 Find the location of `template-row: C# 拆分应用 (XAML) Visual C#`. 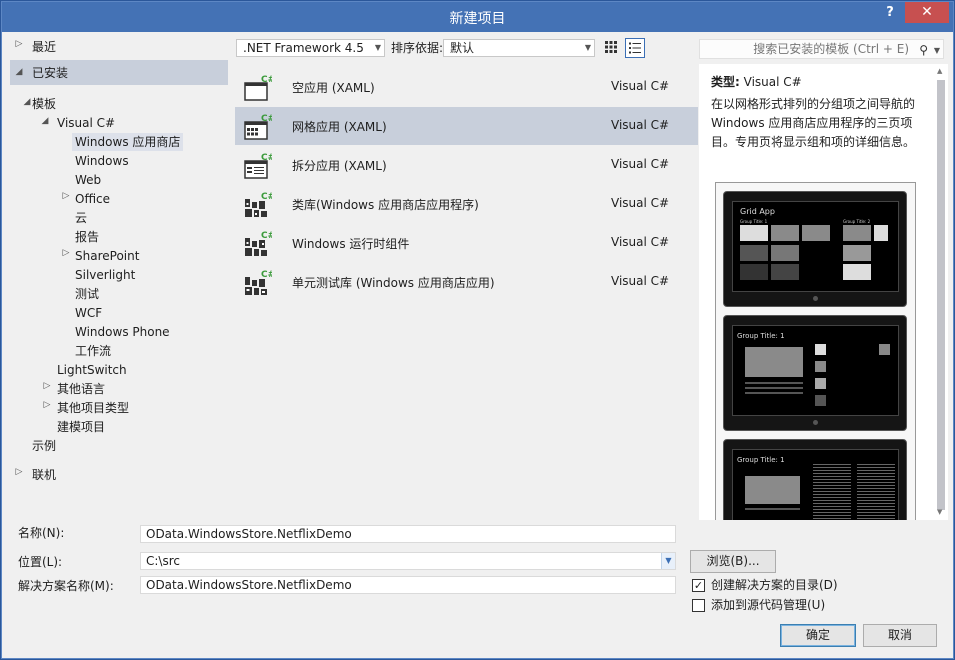

template-row: C# 拆分应用 (XAML) Visual C# is located at coordinates (466, 165).